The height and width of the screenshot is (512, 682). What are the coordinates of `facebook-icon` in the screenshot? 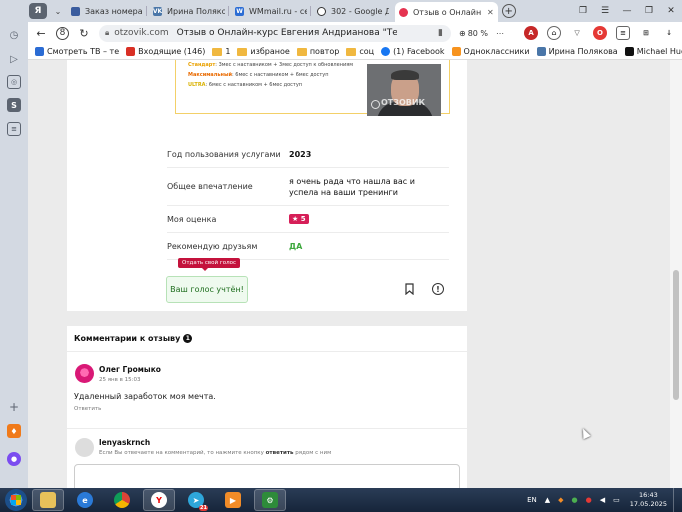 It's located at (386, 51).